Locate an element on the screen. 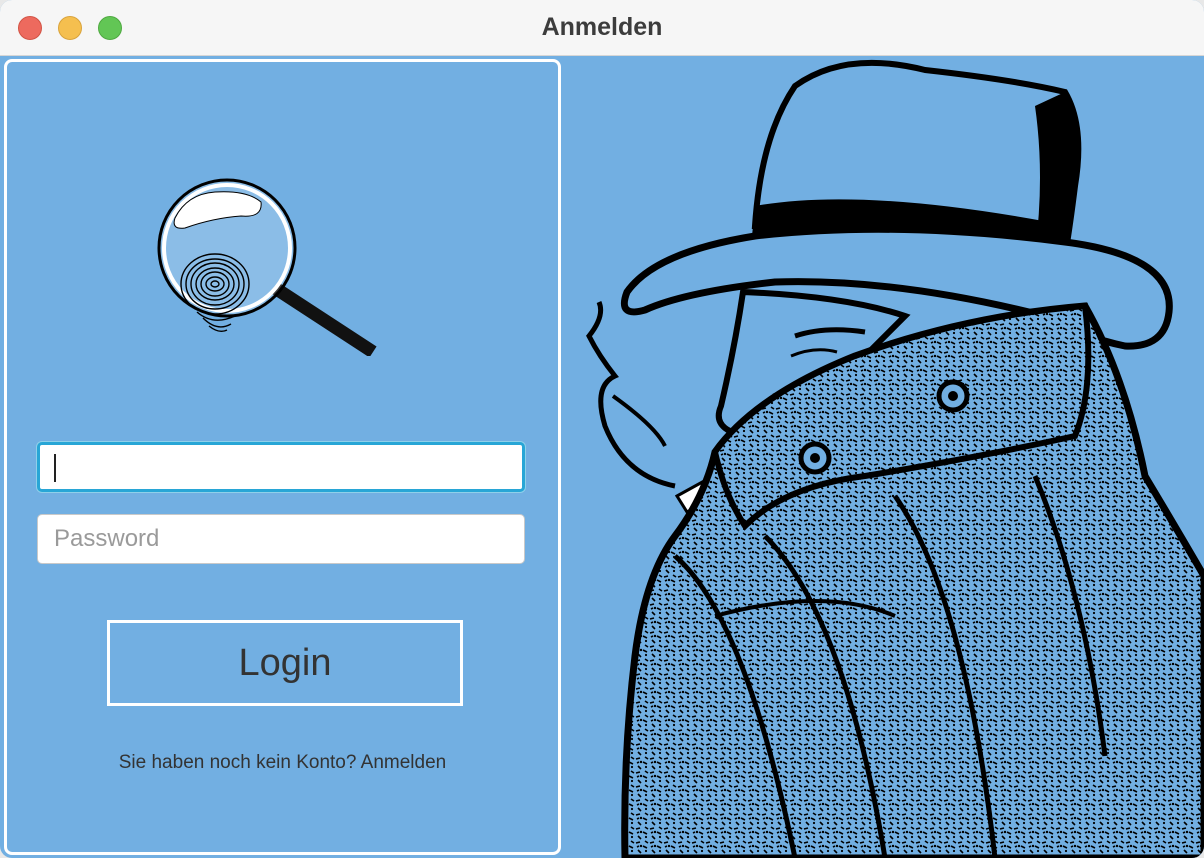 This screenshot has height=858, width=1204. title-bar: Anmelden is located at coordinates (602, 28).